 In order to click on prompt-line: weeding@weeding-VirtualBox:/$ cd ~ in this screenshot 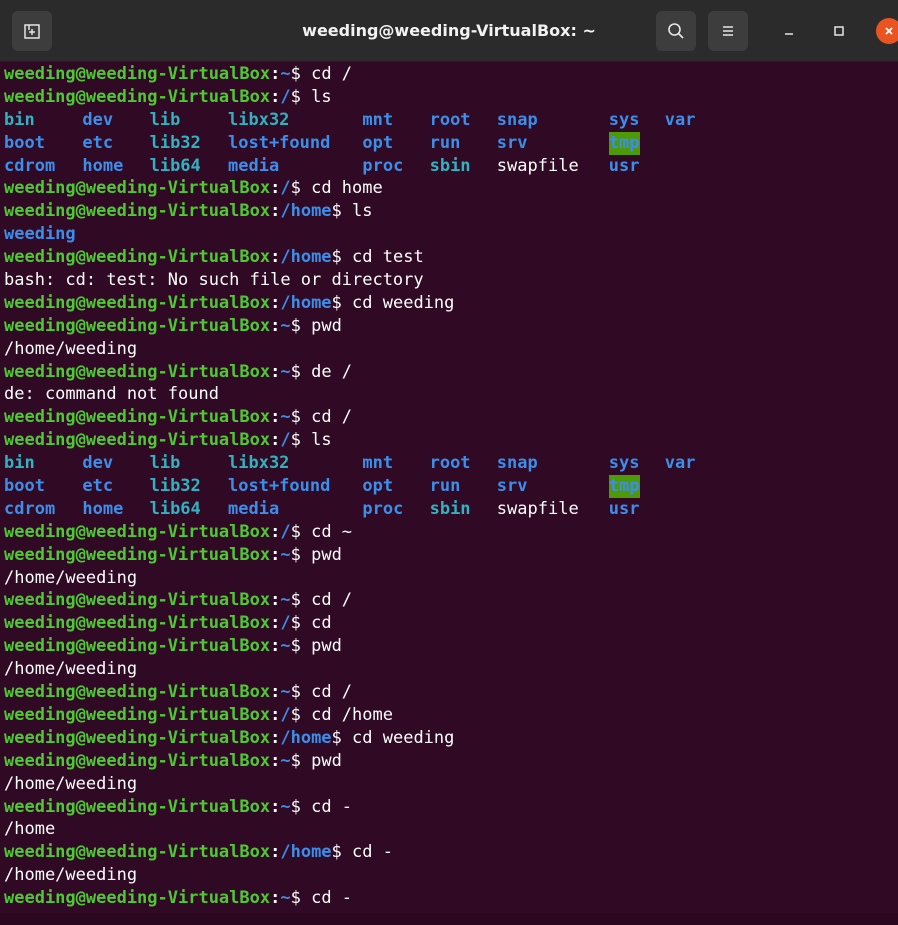, I will do `click(229, 532)`.